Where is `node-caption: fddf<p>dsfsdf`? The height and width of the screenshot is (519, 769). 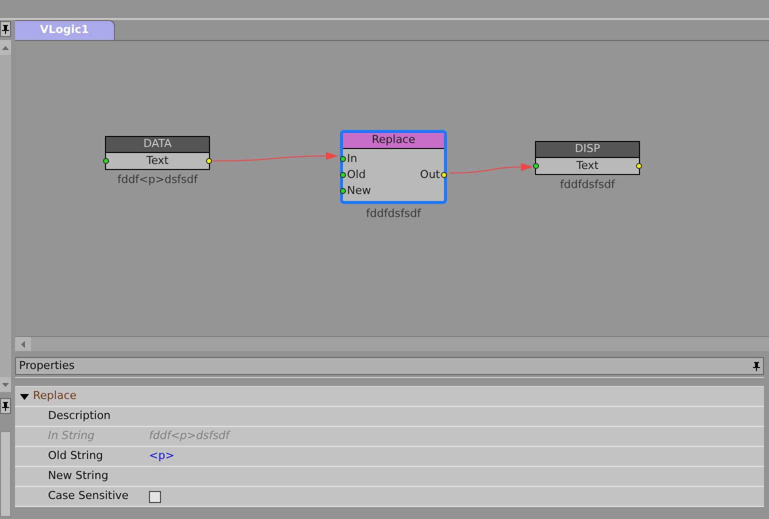
node-caption: fddf<p>dsfsdf is located at coordinates (157, 180).